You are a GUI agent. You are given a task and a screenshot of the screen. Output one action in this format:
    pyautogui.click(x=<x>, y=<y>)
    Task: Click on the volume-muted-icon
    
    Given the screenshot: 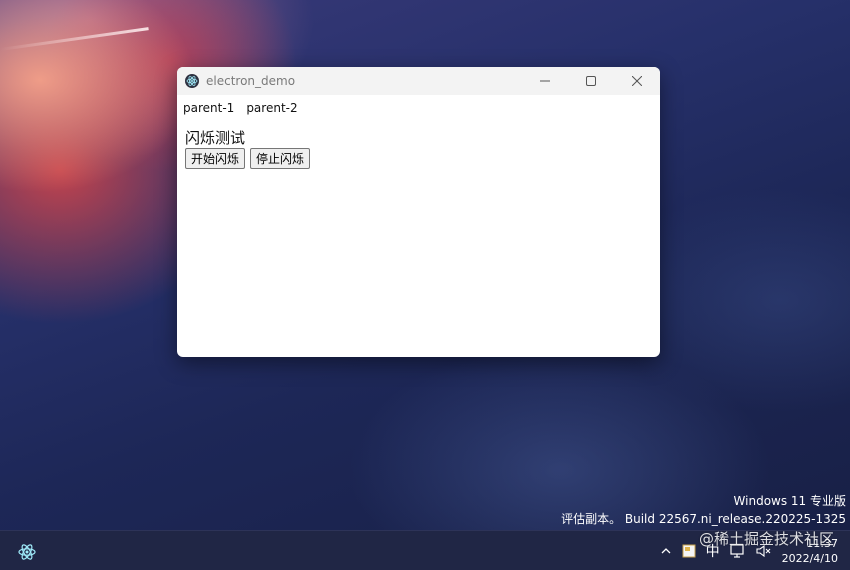 What is the action you would take?
    pyautogui.click(x=763, y=551)
    